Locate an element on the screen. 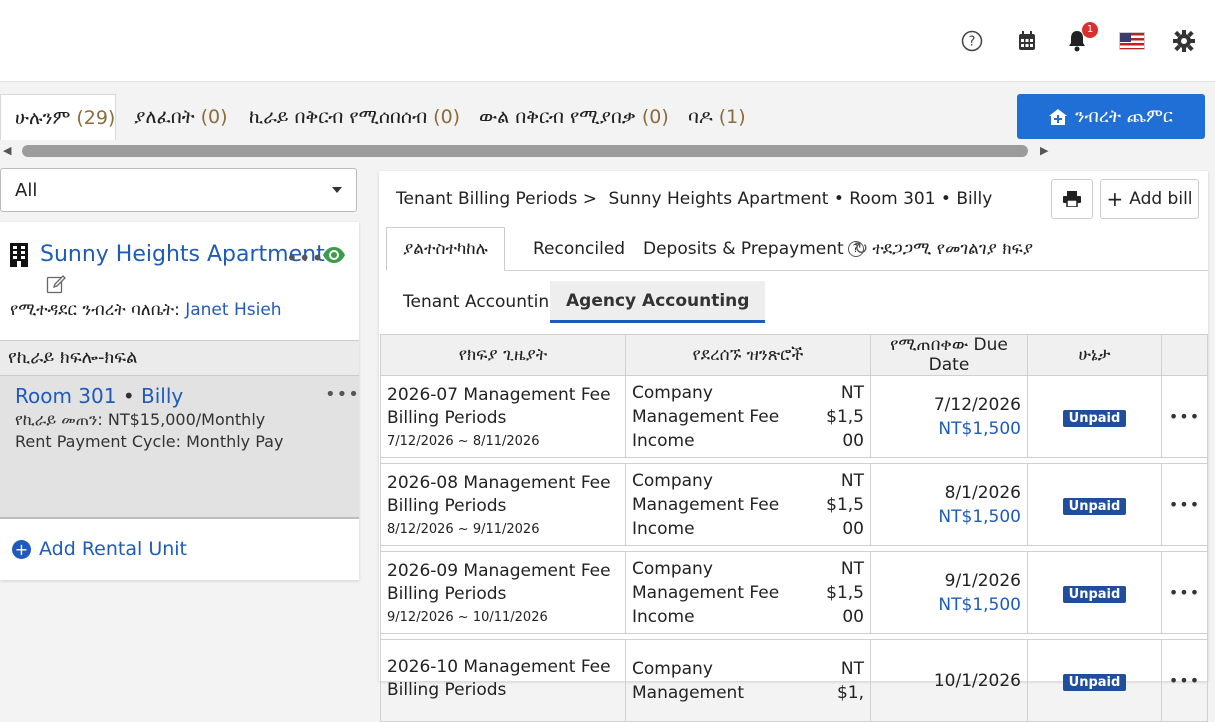 The width and height of the screenshot is (1215, 722). col-header-period: የክፍያ ጊዜያት is located at coordinates (503, 355).